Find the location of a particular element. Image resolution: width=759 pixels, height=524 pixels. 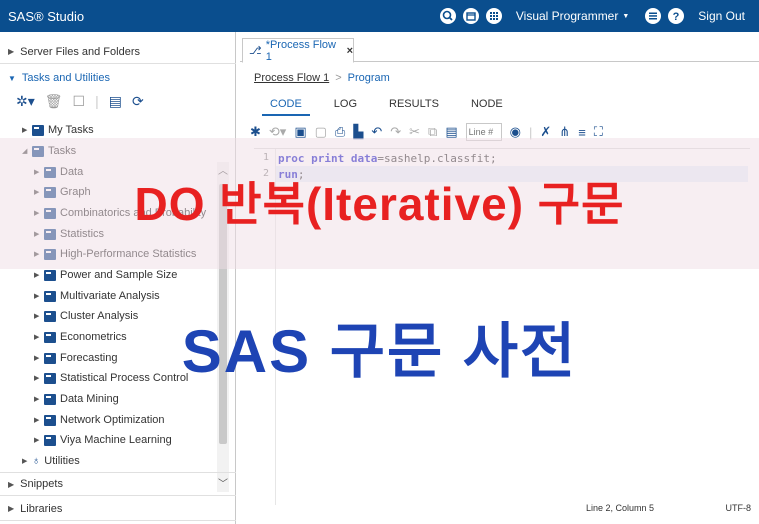

tree-label: Viya Machine Learning is located at coordinates (116, 440).